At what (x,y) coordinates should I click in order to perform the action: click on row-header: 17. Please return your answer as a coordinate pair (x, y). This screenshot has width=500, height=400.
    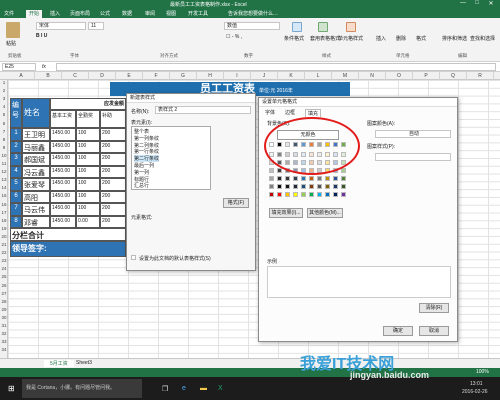
    Looking at the image, I should click on (4, 212).